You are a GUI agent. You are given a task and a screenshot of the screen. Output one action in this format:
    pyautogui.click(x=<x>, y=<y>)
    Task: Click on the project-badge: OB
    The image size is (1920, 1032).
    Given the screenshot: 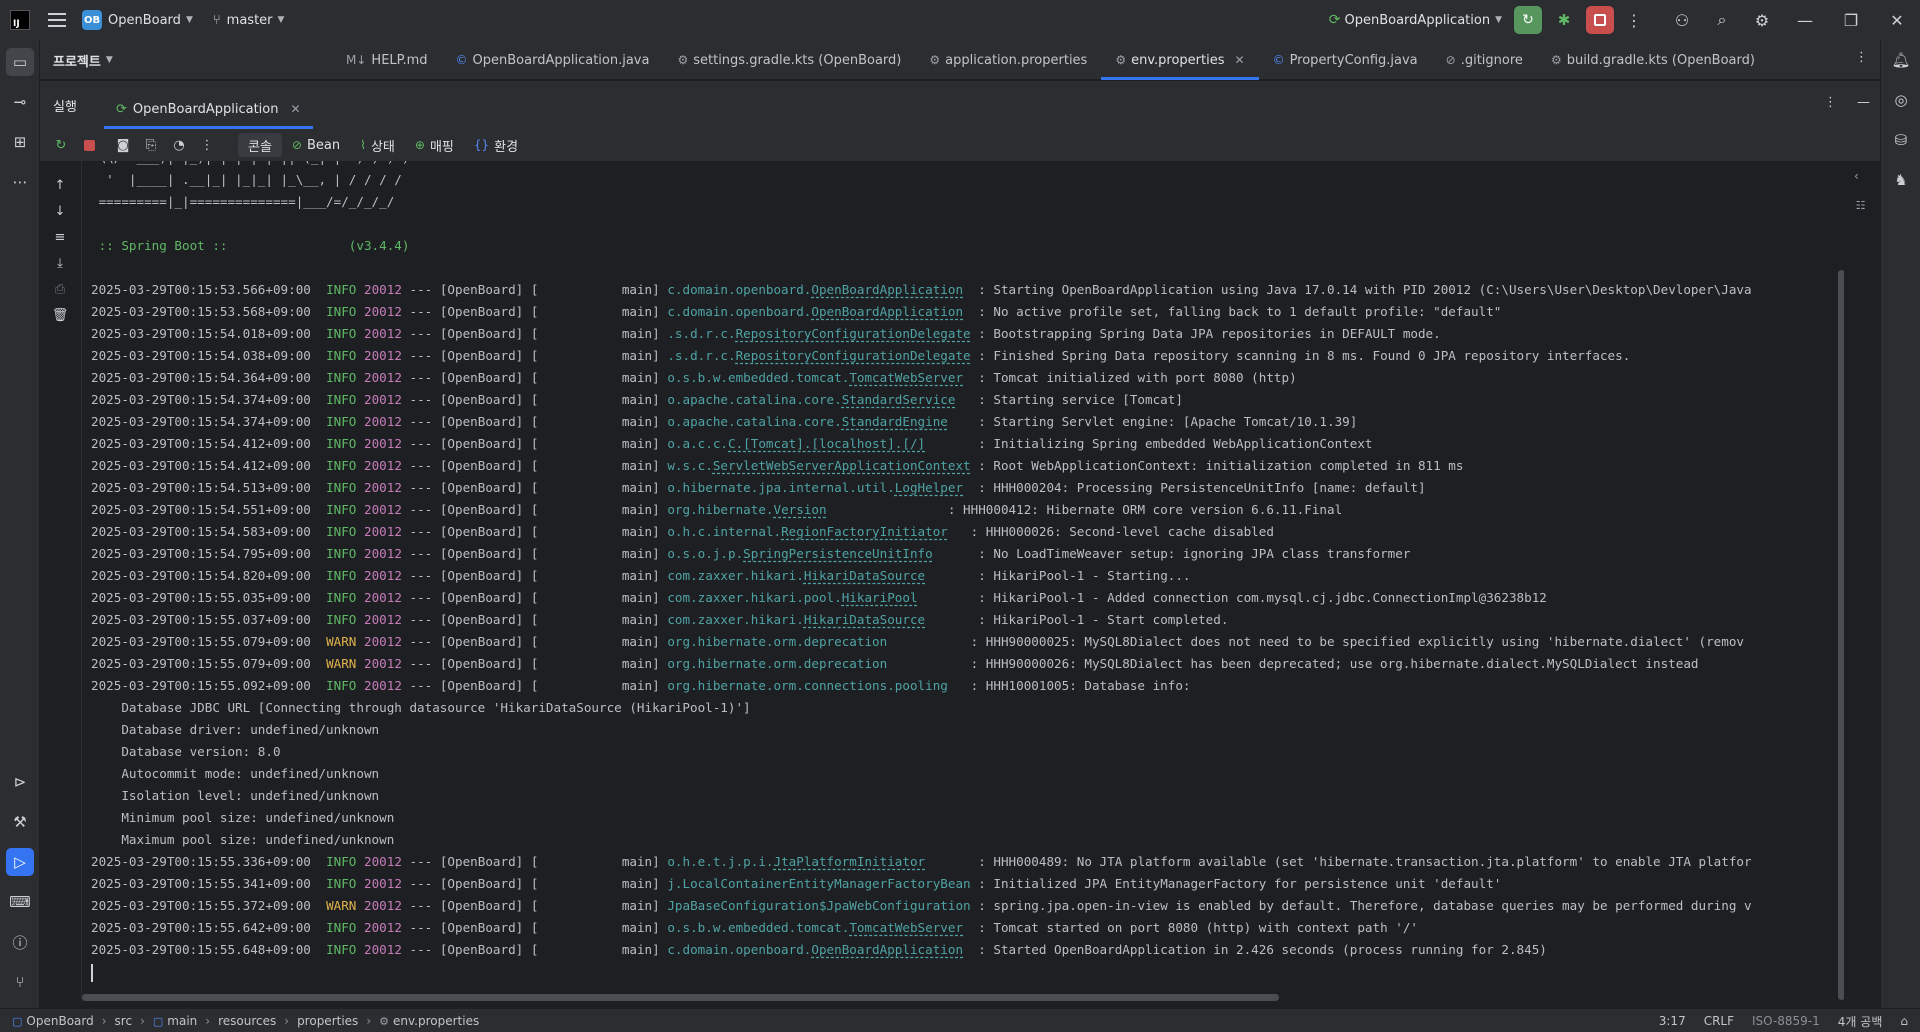 What is the action you would take?
    pyautogui.click(x=92, y=20)
    